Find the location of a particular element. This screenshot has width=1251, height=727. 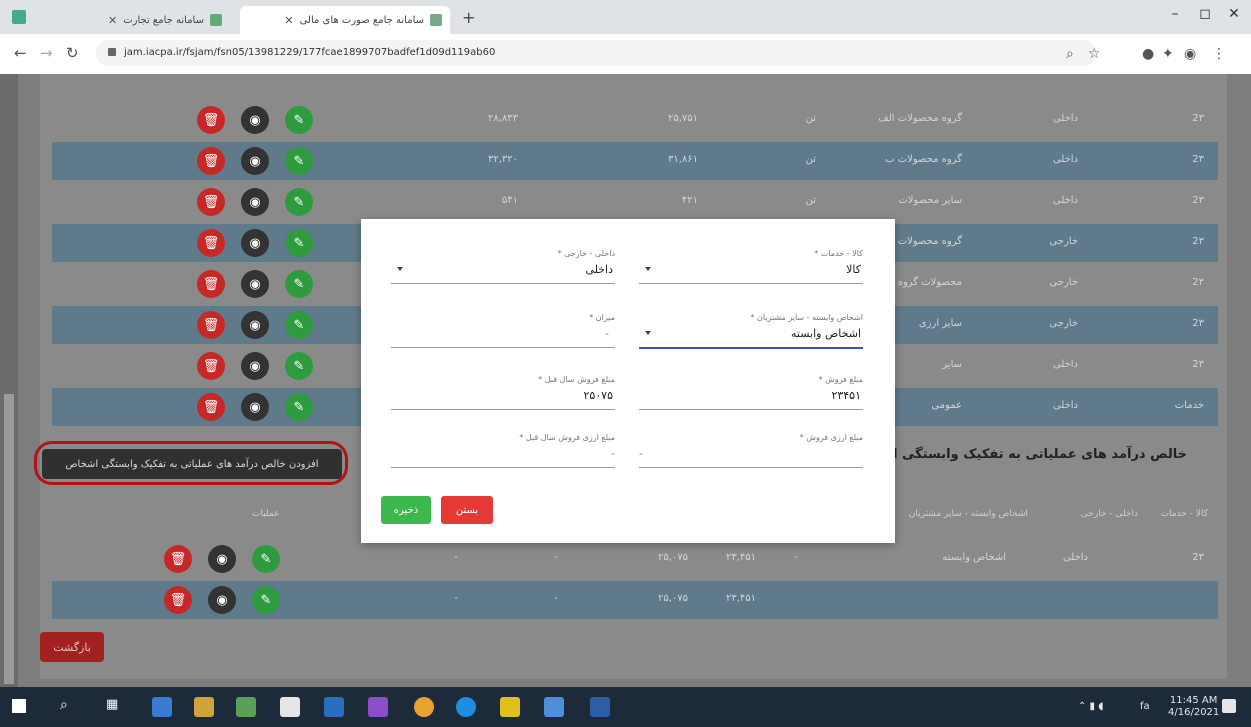

table-row: 2۳ داخلی اشخاص وابسته - ۲۳,۴۵۱ ۲۵,۰۷۵ - - 🗑 ◉ ✎ is located at coordinates (635, 559).